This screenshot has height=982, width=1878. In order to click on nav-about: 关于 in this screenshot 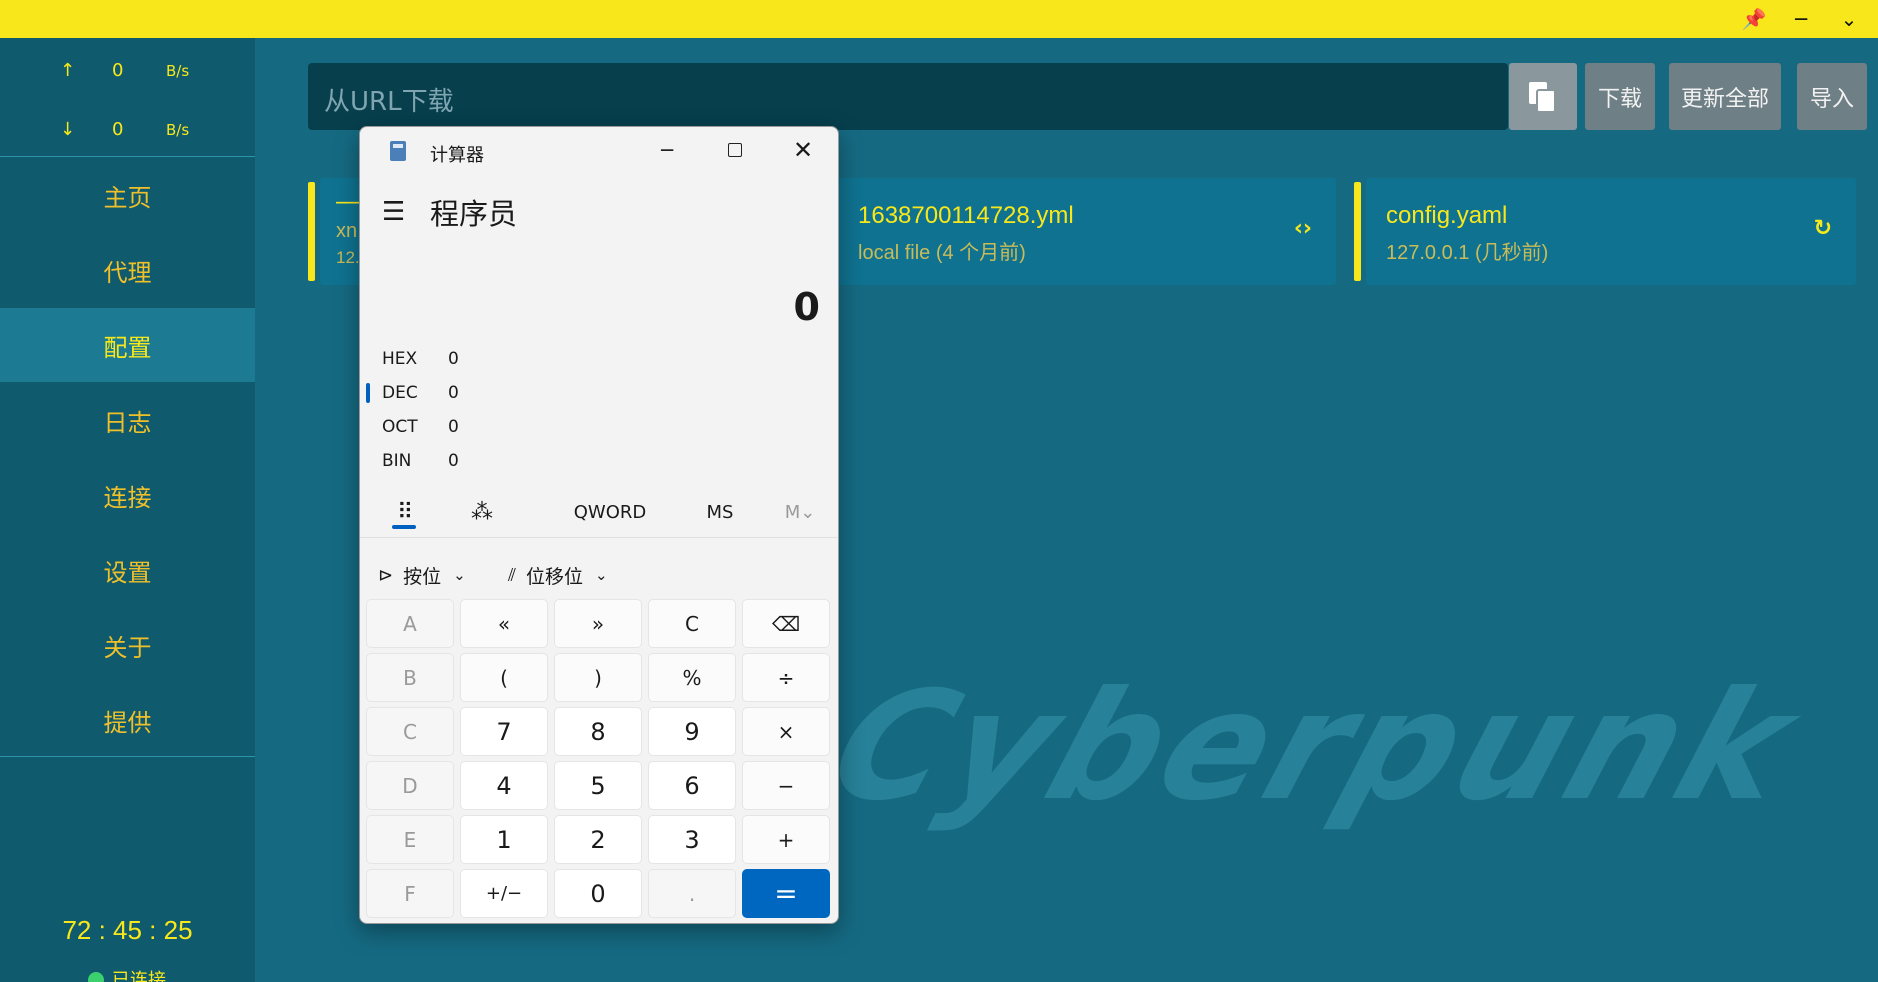, I will do `click(127, 645)`.